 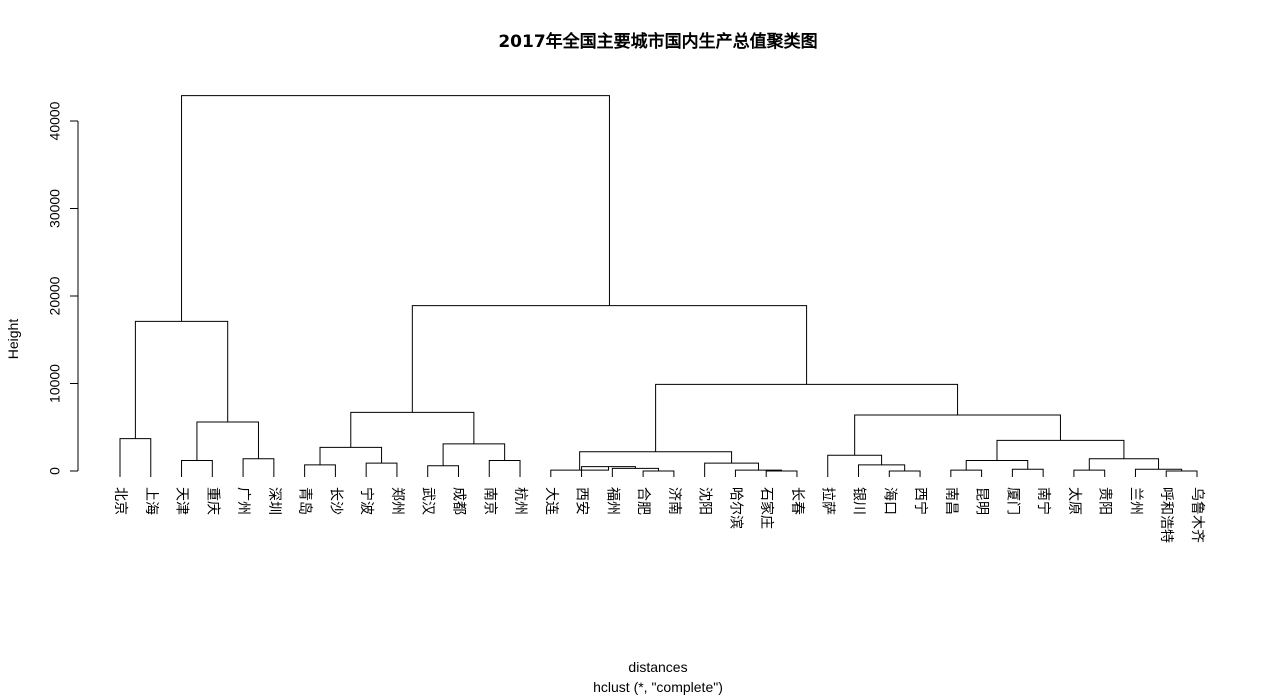 I want to click on y-tick-label: 0, so click(x=55, y=471).